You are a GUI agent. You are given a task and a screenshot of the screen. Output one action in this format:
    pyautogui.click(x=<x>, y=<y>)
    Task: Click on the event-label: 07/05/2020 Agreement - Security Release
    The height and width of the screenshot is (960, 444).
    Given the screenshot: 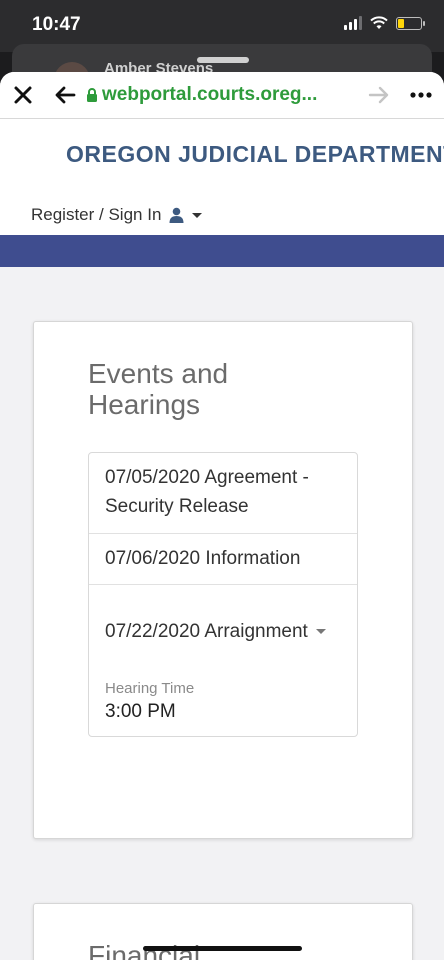 What is the action you would take?
    pyautogui.click(x=207, y=492)
    